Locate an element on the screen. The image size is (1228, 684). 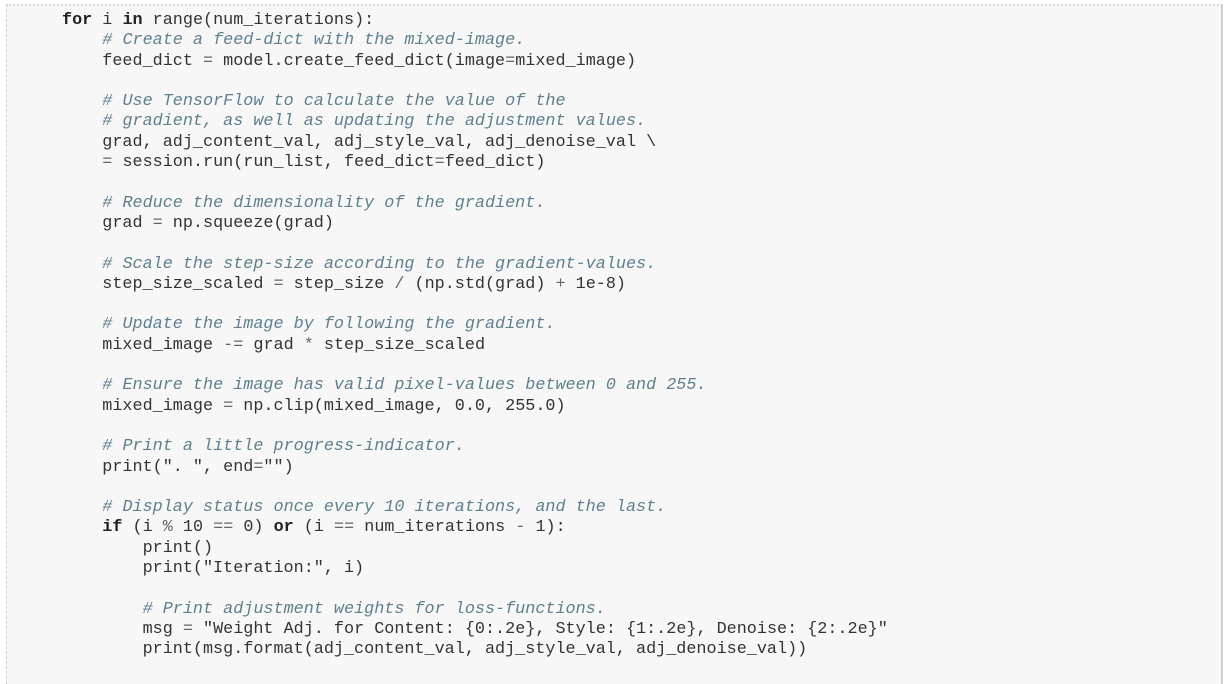
operator: % is located at coordinates (167, 528).